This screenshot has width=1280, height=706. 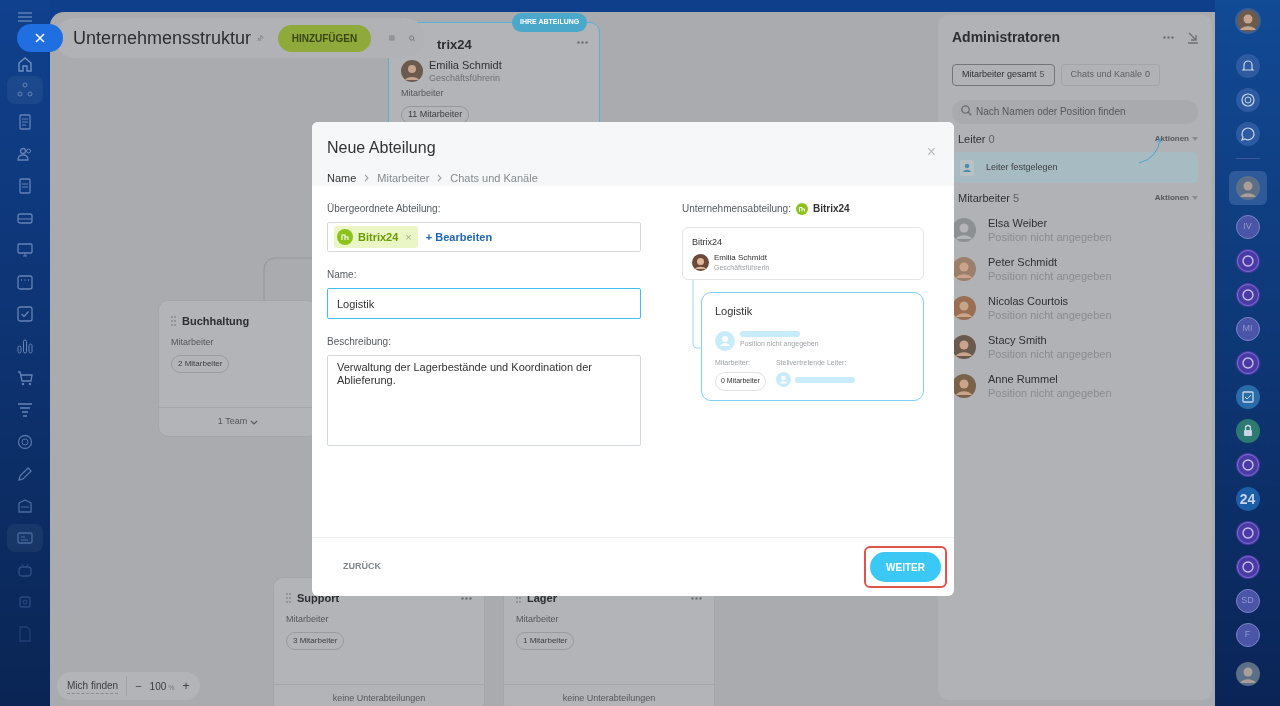 What do you see at coordinates (991, 139) in the screenshot?
I see `section-count: 0` at bounding box center [991, 139].